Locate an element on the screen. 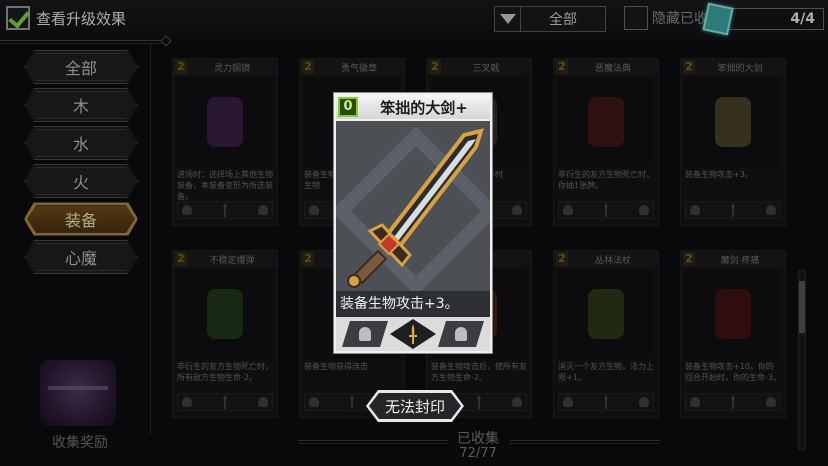 This screenshot has height=466, width=828. card-header: 2 勇气徽章 is located at coordinates (352, 67).